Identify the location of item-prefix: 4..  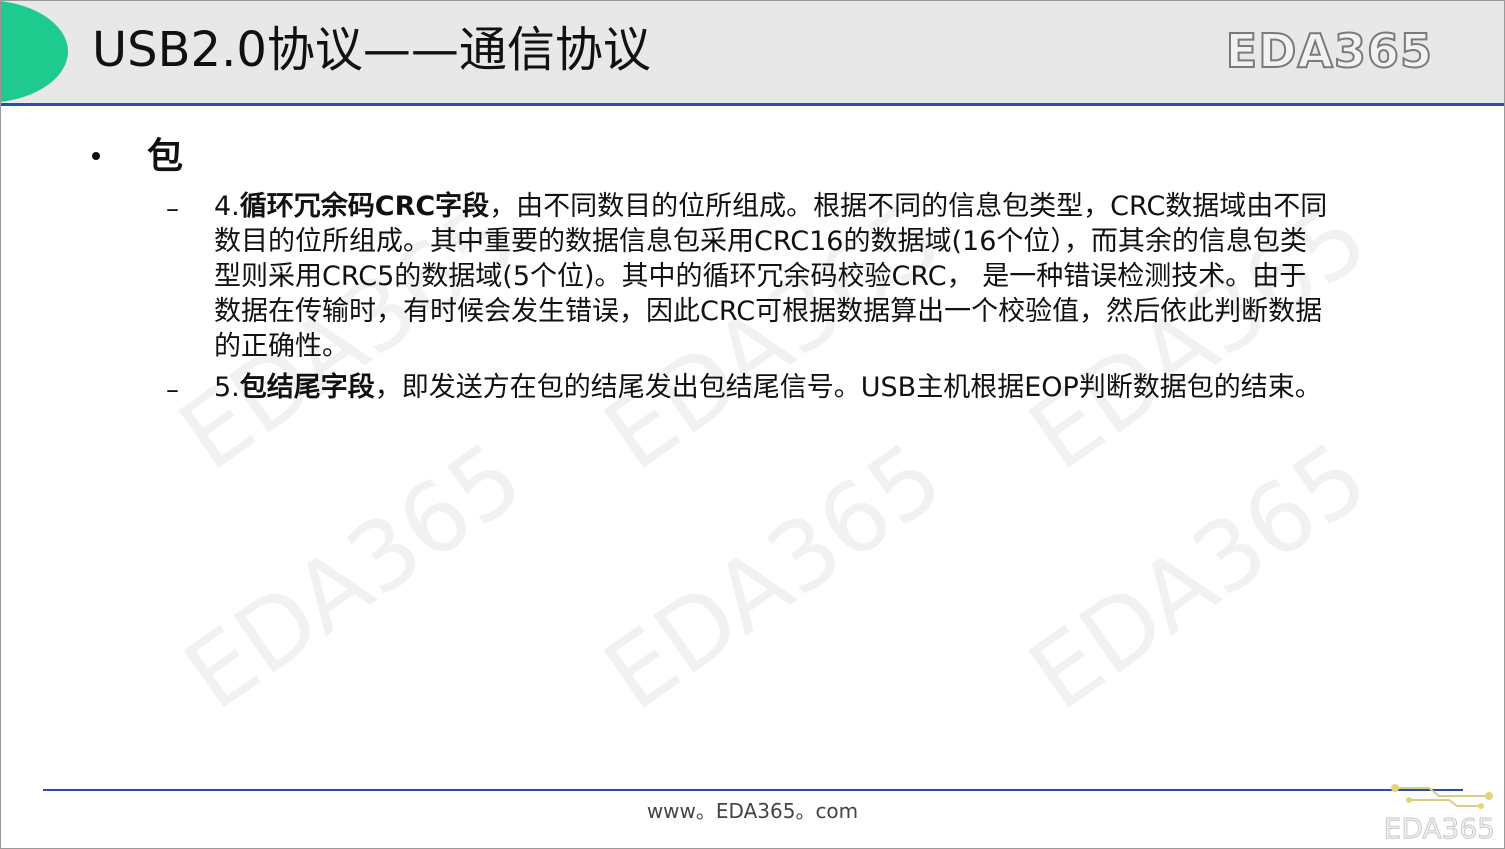
(227, 206).